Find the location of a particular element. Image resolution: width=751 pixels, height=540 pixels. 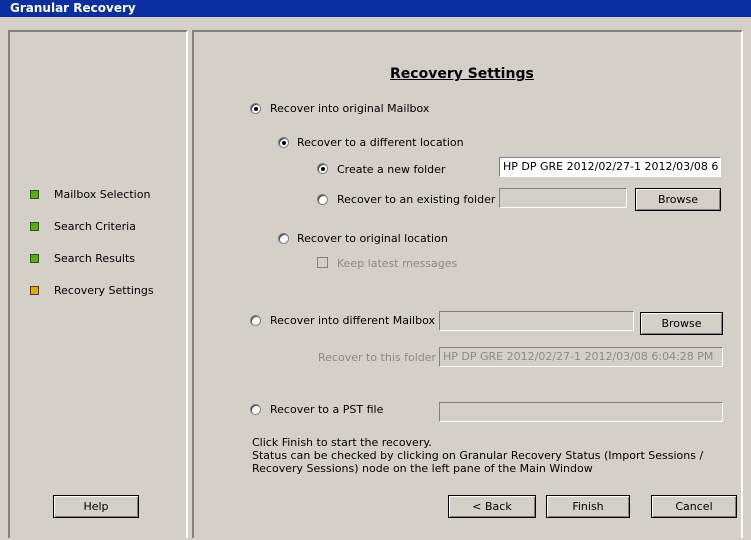

keep-latest-checkbox is located at coordinates (322, 262).